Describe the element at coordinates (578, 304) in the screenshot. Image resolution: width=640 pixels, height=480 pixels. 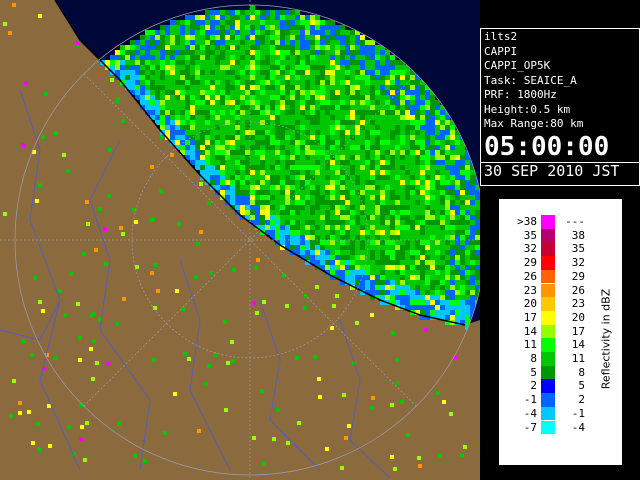
I see `legend-upper-value: 23` at that location.